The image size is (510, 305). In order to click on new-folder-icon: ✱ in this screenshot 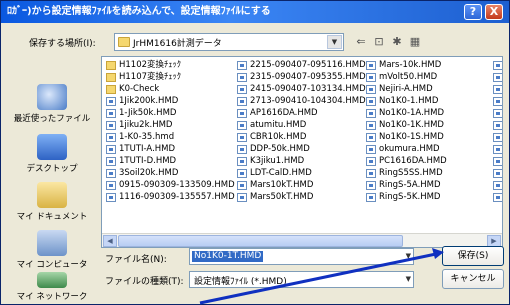, I will do `click(397, 42)`.